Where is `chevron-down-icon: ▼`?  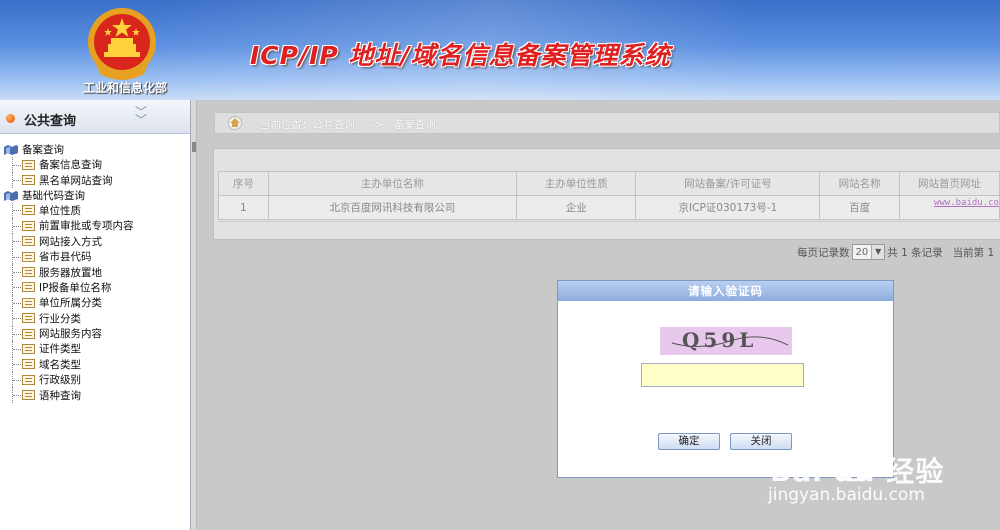 chevron-down-icon: ▼ is located at coordinates (878, 252).